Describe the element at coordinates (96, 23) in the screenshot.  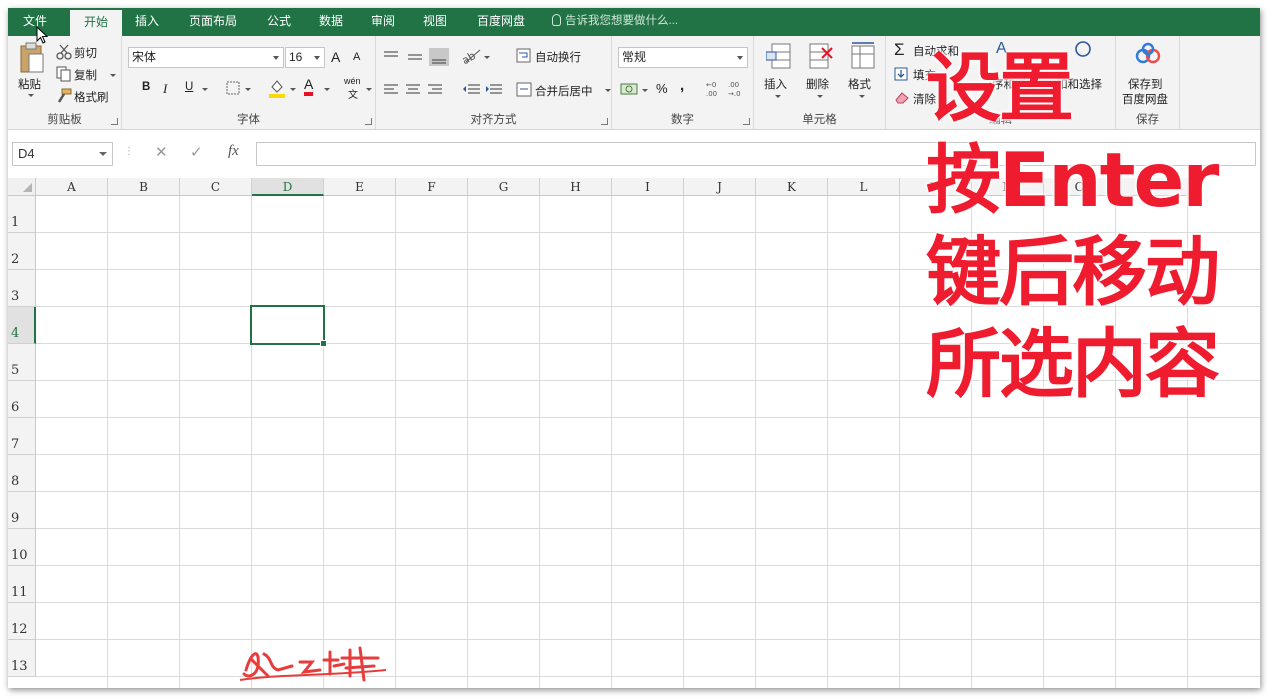
I see `tab-home: 开始` at that location.